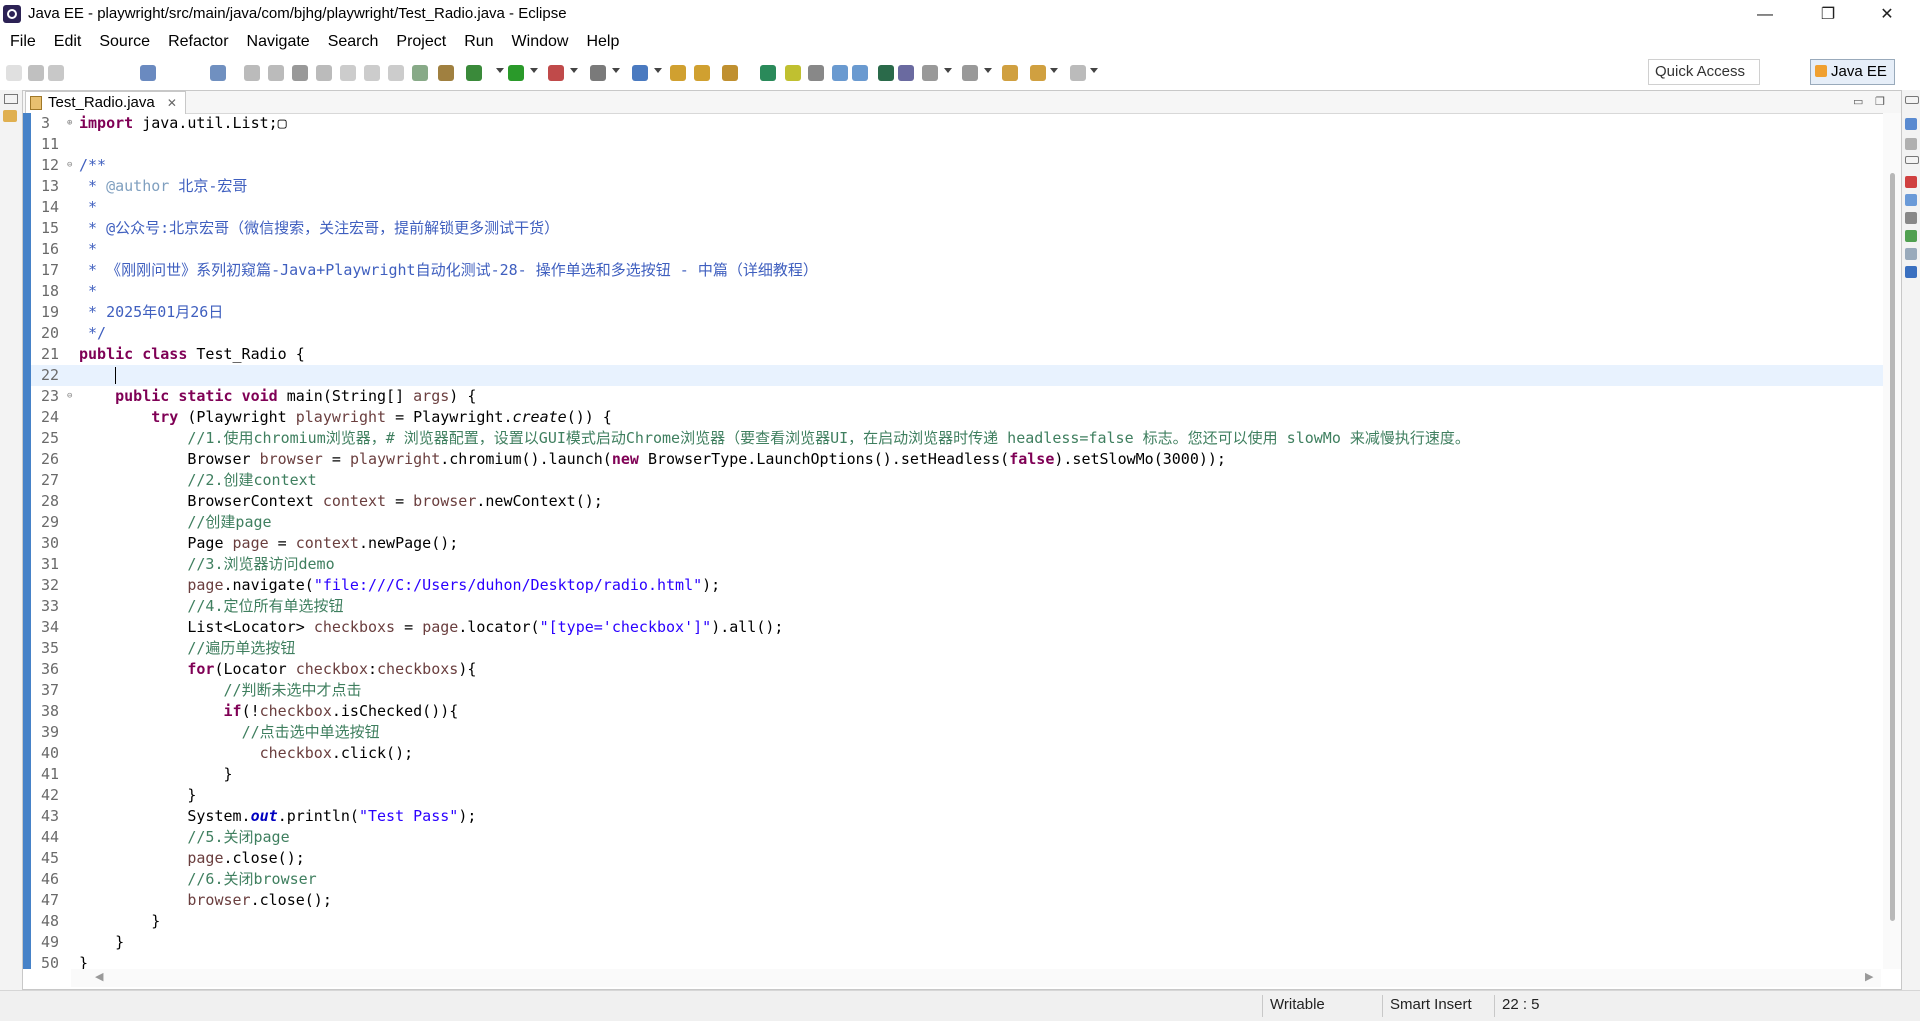 The width and height of the screenshot is (1920, 1021). I want to click on toggle-block-icon, so click(816, 73).